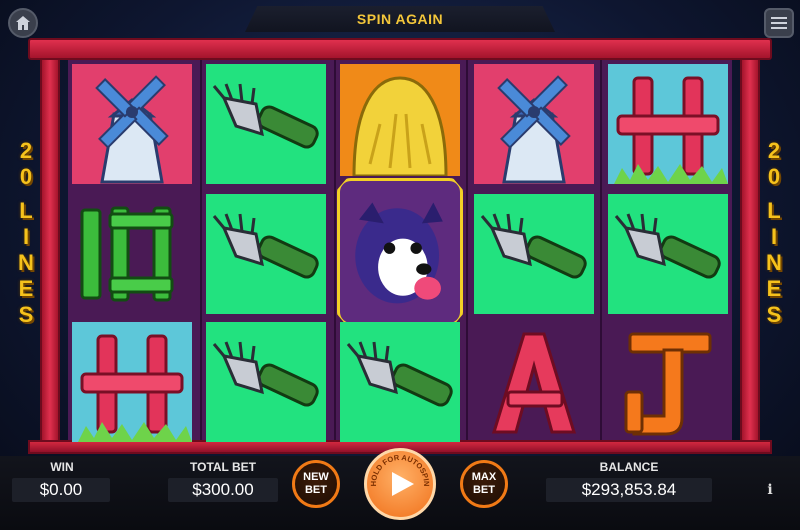 This screenshot has width=800, height=530. I want to click on max-bet-button: MAX BET, so click(484, 484).